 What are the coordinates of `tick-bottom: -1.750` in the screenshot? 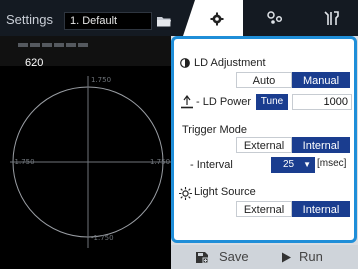 It's located at (102, 238).